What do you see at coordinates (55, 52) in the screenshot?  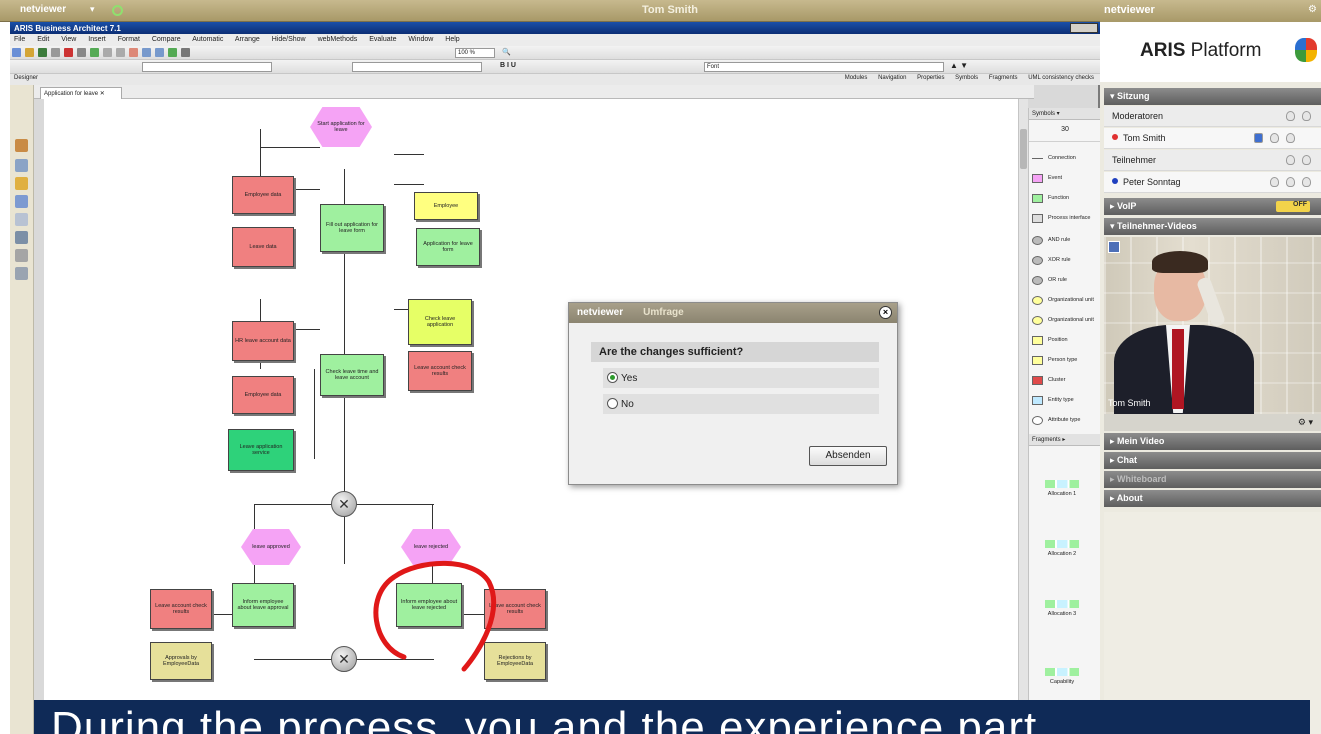 I see `print-icon` at bounding box center [55, 52].